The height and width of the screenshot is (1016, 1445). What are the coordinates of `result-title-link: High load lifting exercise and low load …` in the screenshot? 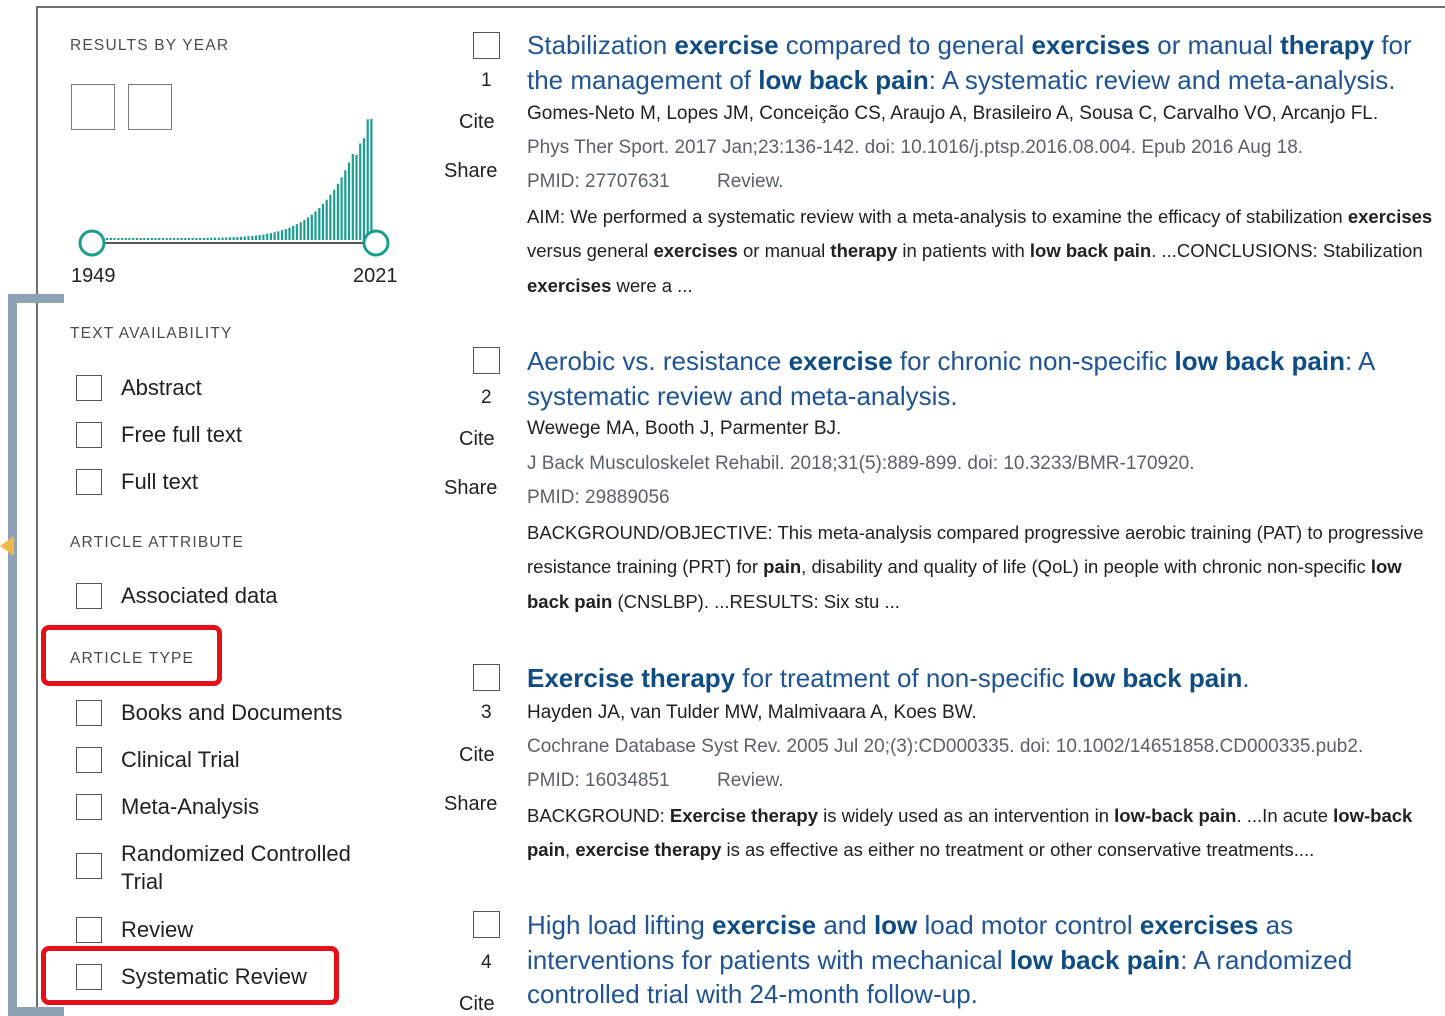 It's located at (986, 960).